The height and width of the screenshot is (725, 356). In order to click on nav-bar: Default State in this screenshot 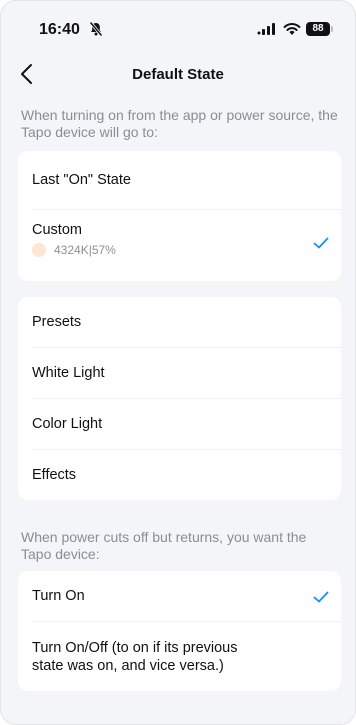, I will do `click(178, 74)`.